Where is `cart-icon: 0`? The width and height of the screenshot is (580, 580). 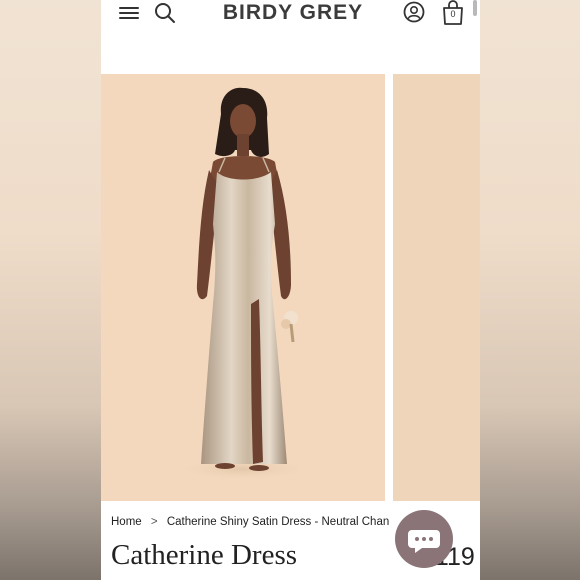
cart-icon: 0 is located at coordinates (453, 13).